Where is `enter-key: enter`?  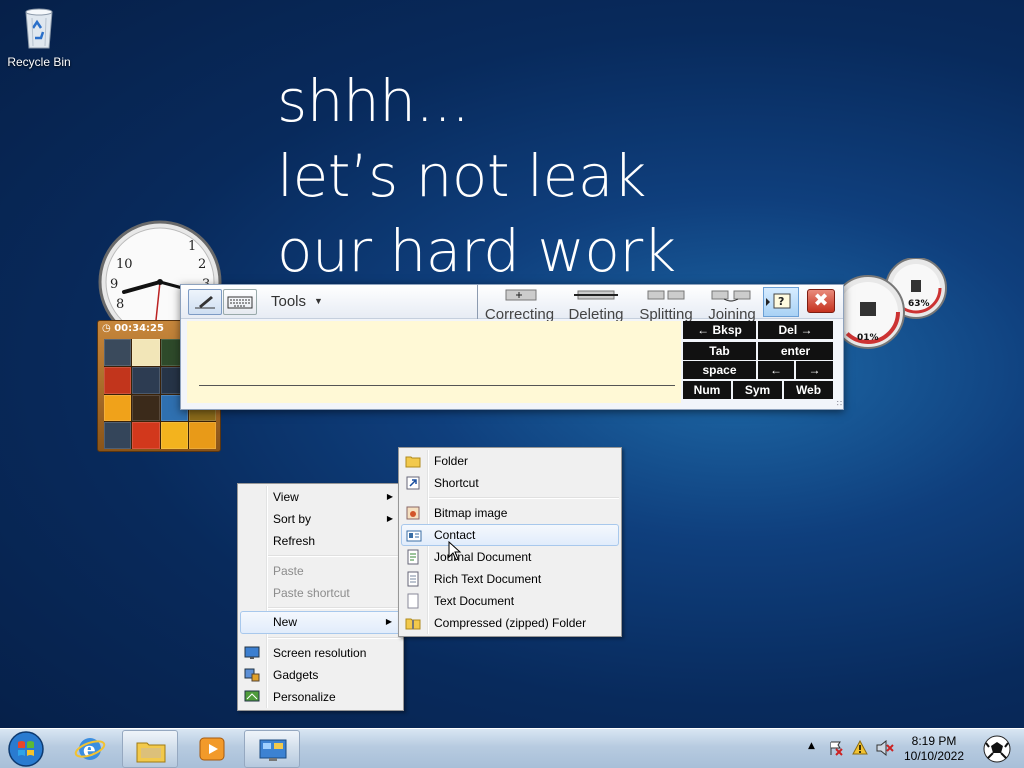
enter-key: enter is located at coordinates (795, 351).